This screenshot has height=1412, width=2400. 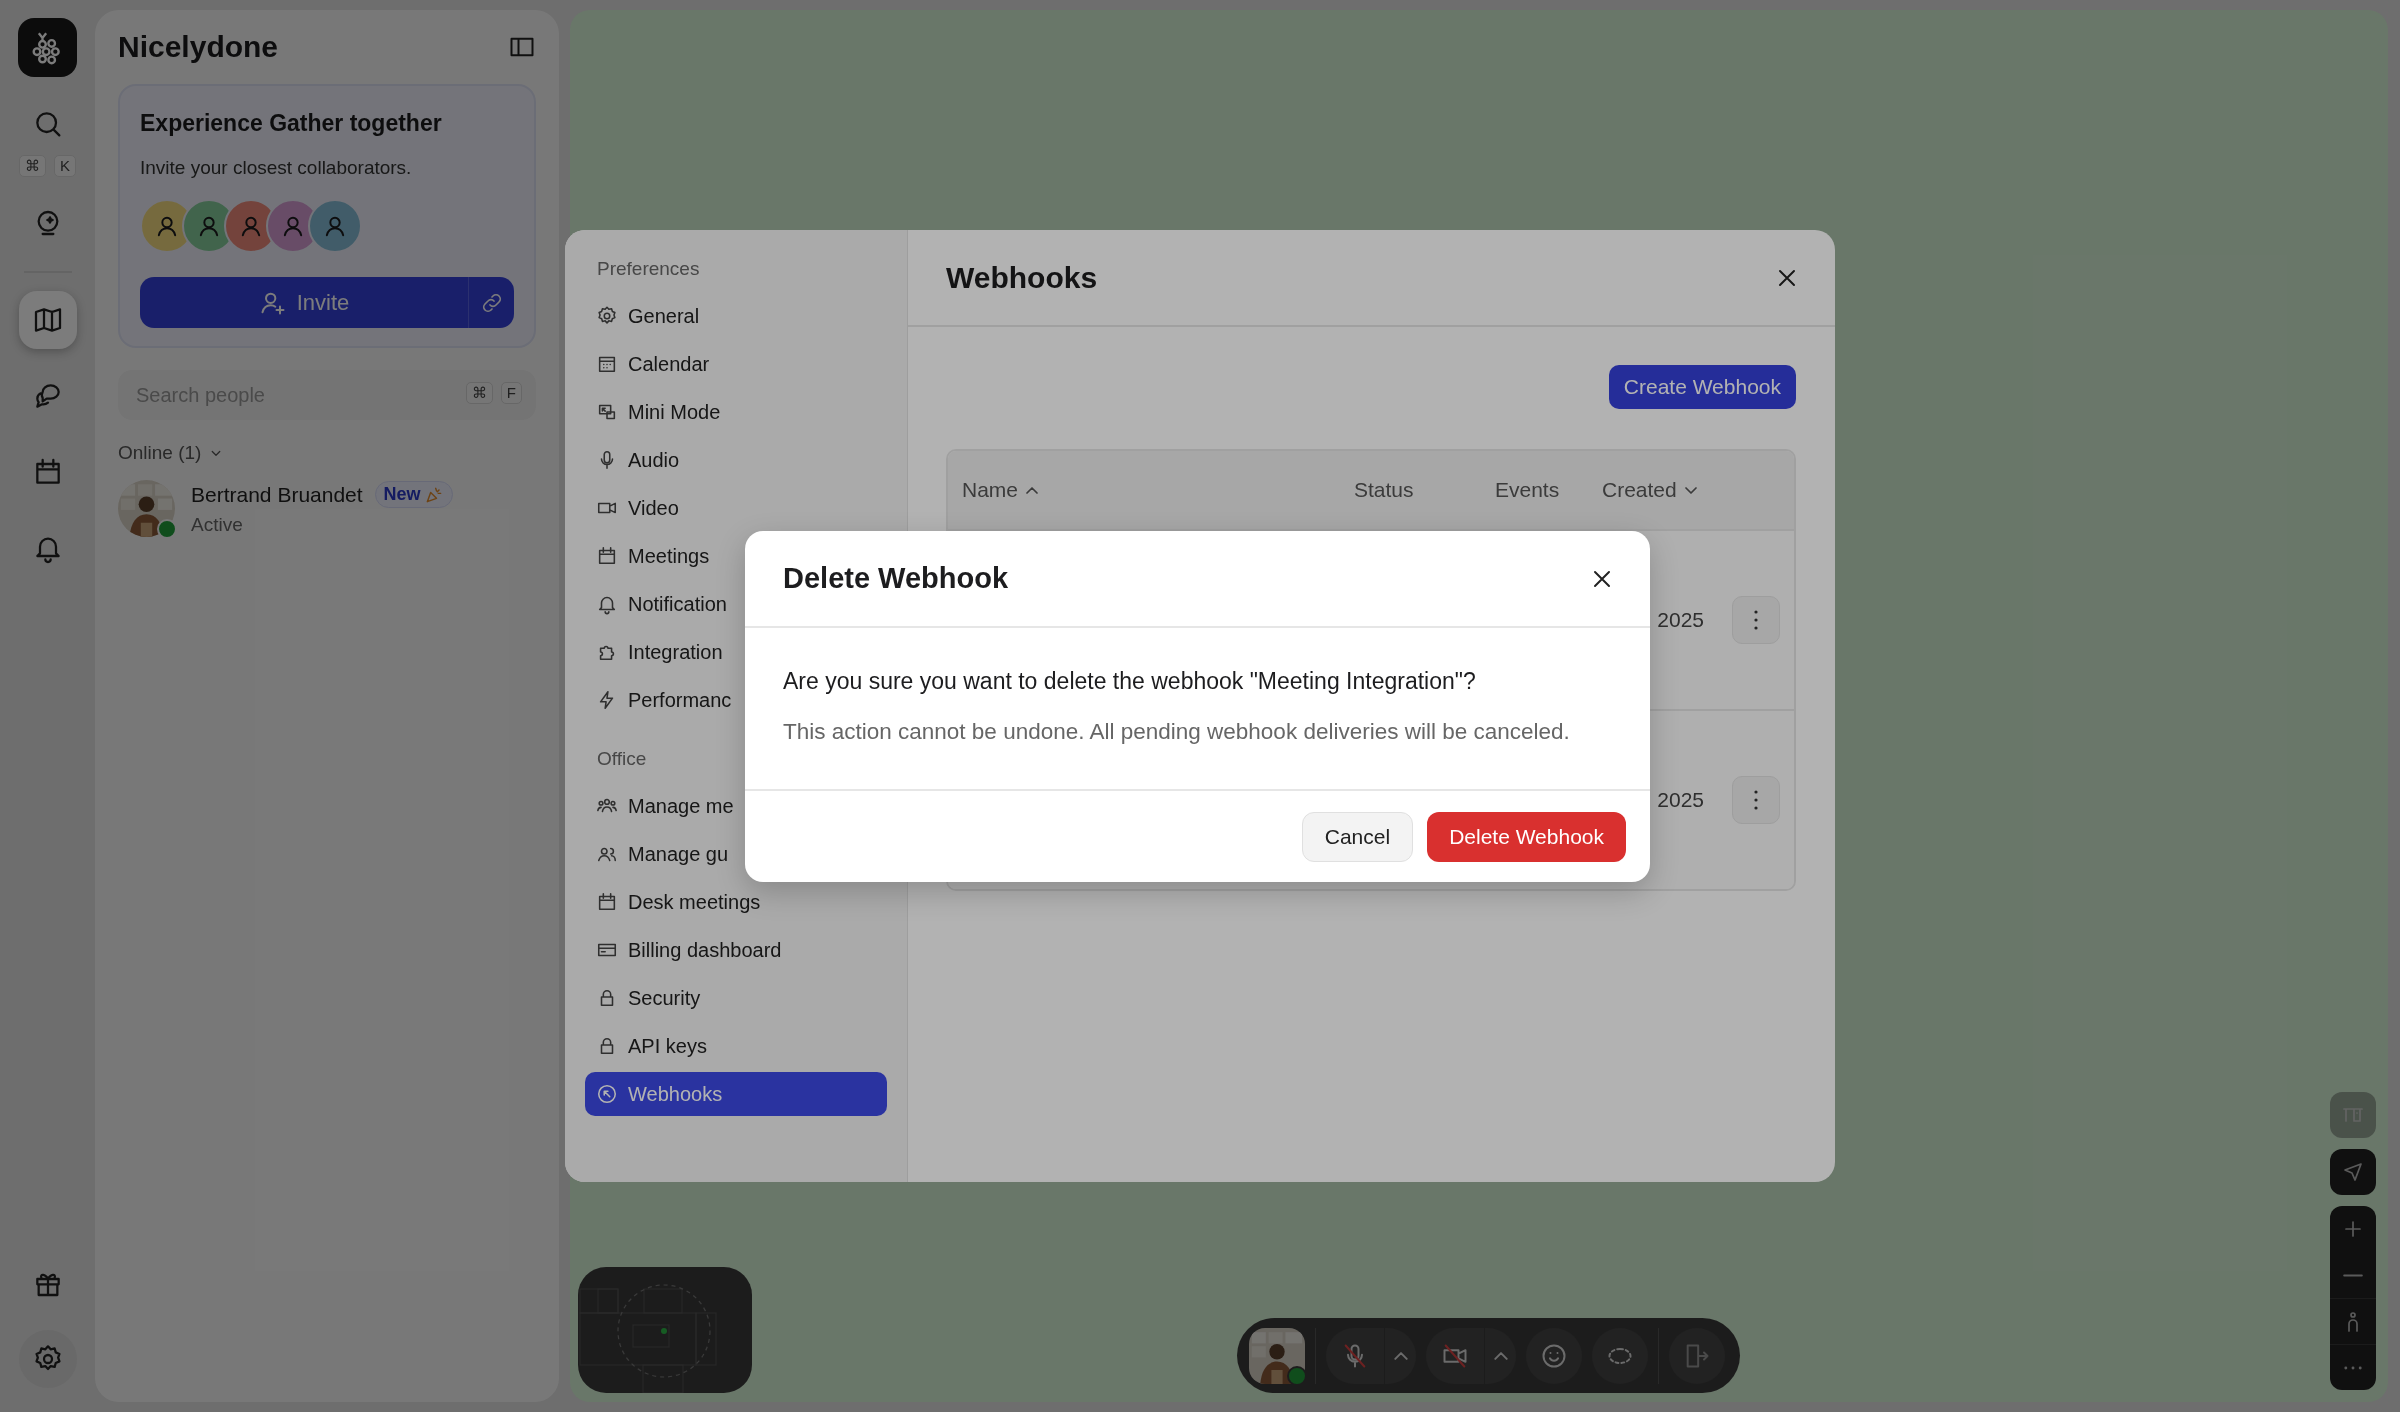 I want to click on person-status: Active, so click(x=217, y=525).